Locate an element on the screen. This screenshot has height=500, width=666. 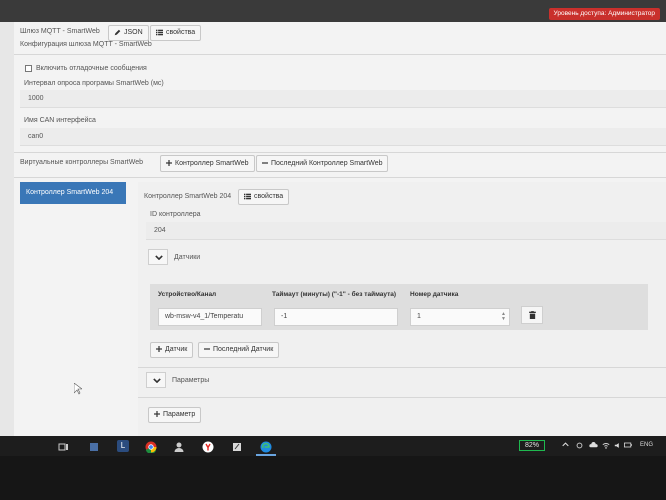
mouse-cursor-icon is located at coordinates (78, 389).